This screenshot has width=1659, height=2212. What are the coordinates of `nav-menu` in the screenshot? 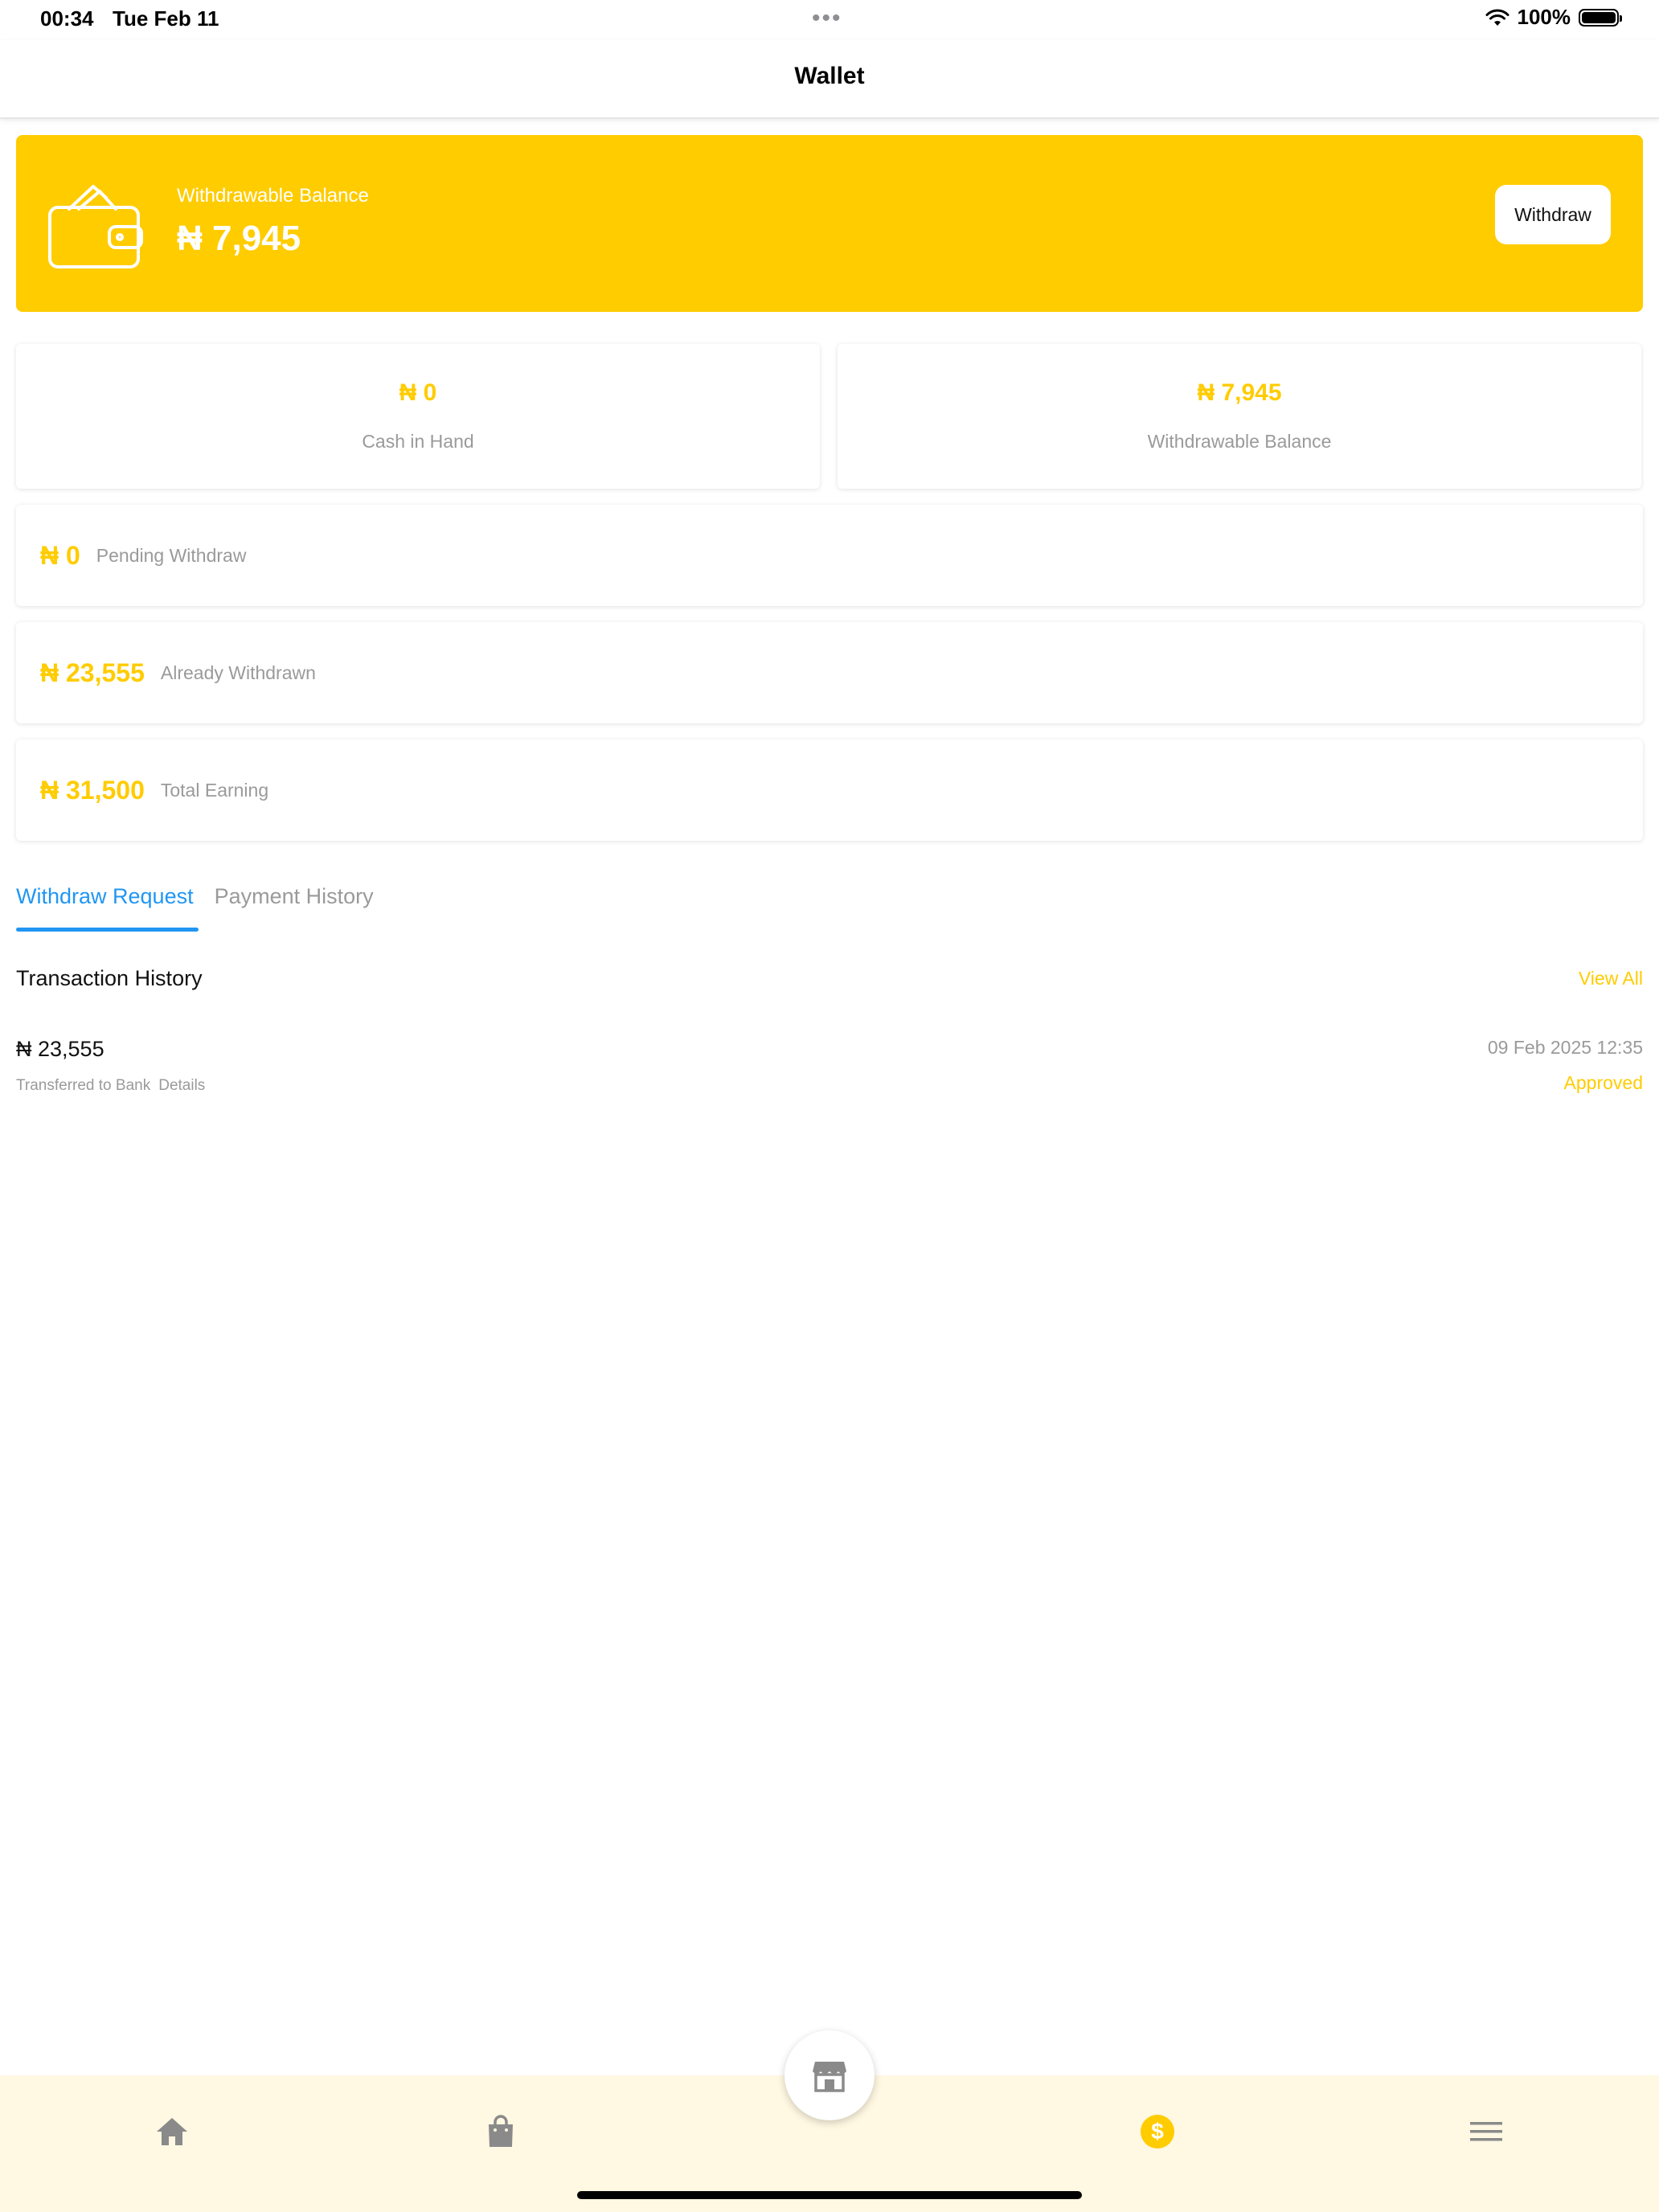 It's located at (1486, 2132).